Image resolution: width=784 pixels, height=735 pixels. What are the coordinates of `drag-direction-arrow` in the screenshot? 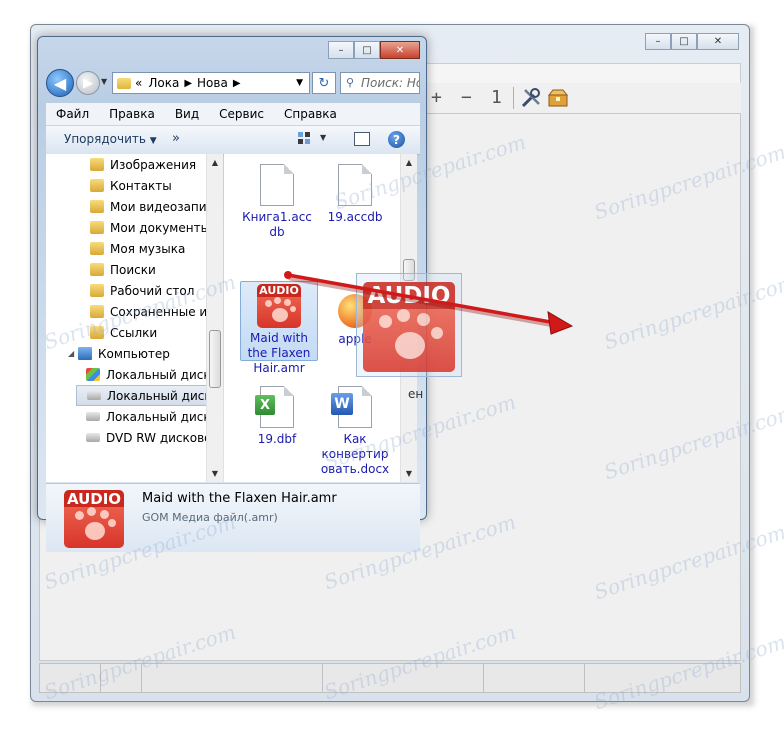 It's located at (429, 303).